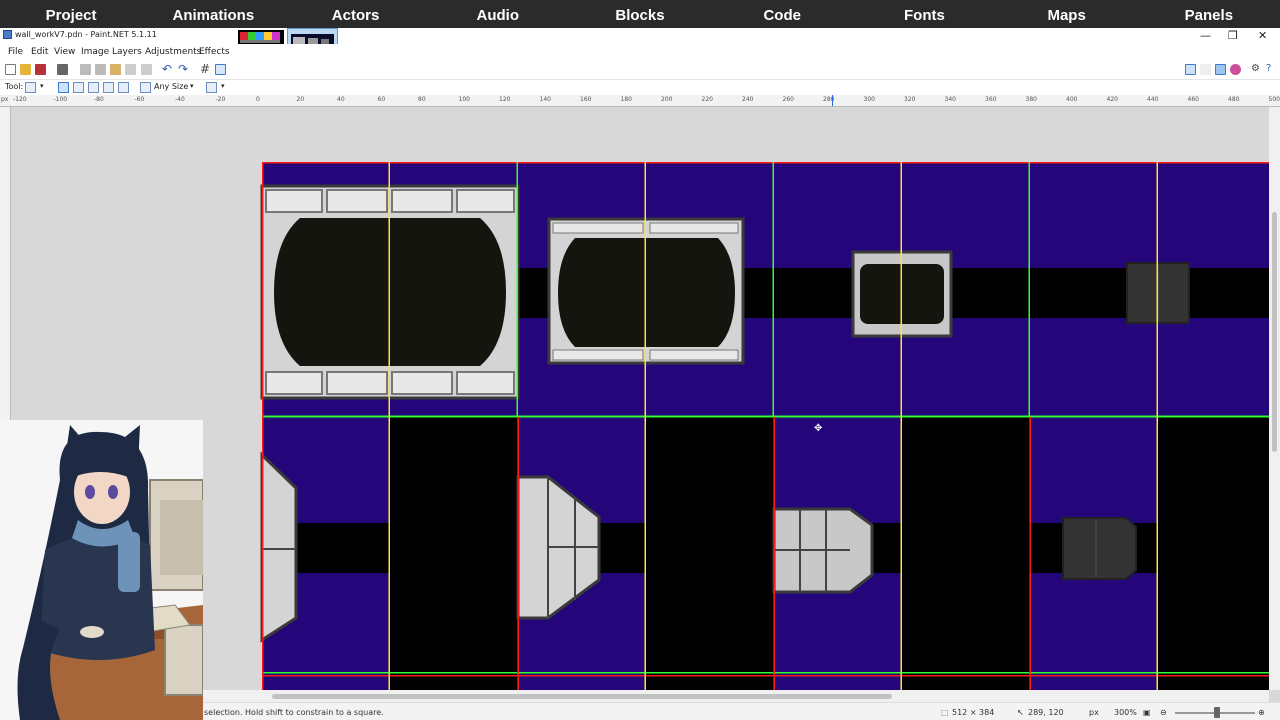 Image resolution: width=1280 pixels, height=720 pixels. What do you see at coordinates (355, 14) in the screenshot?
I see `nav-actors: Actors` at bounding box center [355, 14].